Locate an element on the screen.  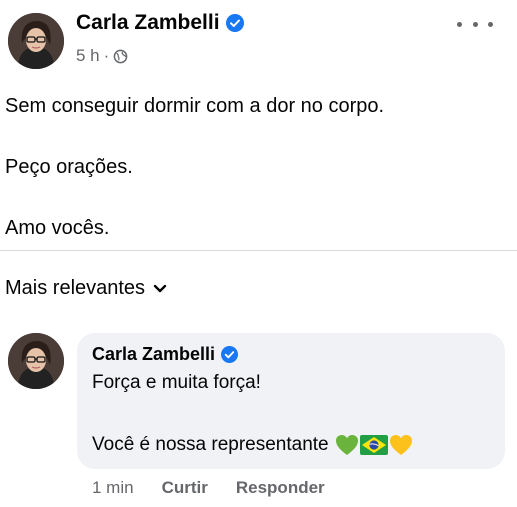
reply-button: Responder is located at coordinates (280, 488).